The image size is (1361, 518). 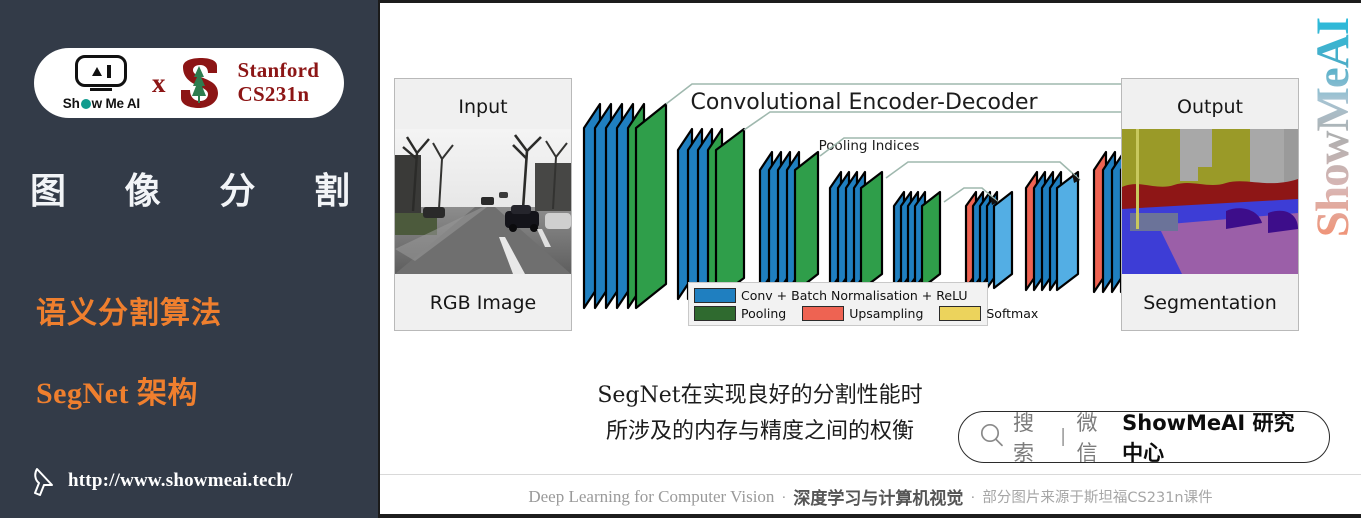 What do you see at coordinates (483, 303) in the screenshot?
I see `input-panel-caption: RGB Image` at bounding box center [483, 303].